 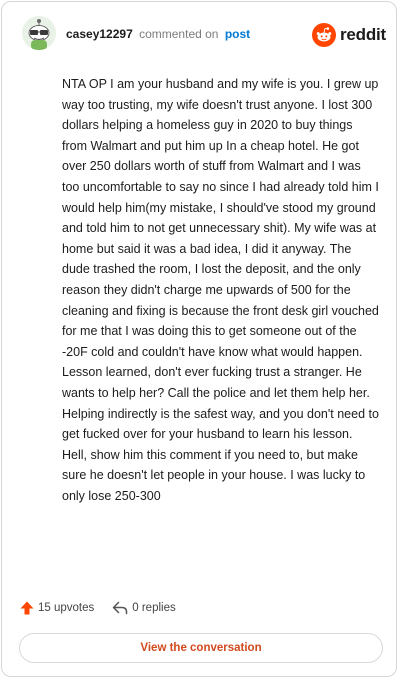 I want to click on comment-footer: 15 upvotes 0 replies, so click(x=98, y=608).